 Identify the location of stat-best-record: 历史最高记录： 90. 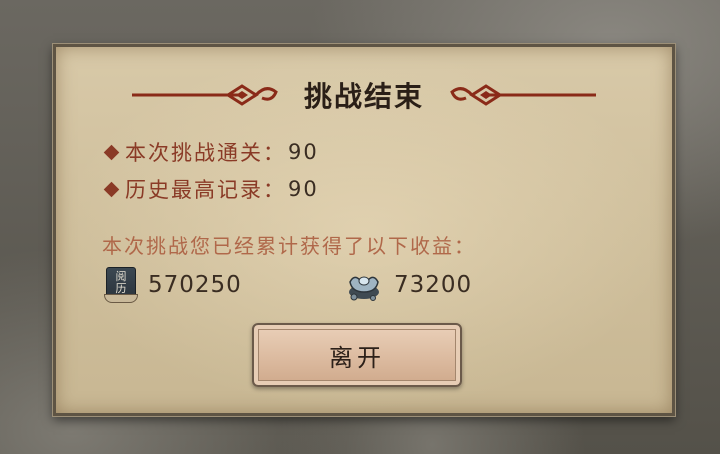
(211, 189).